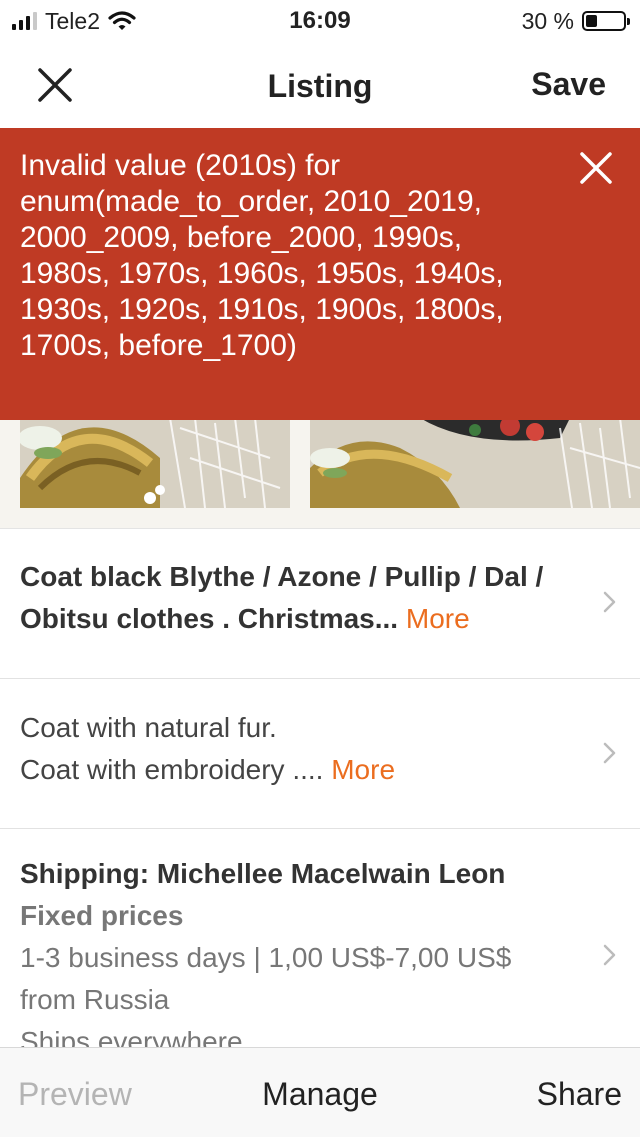 This screenshot has height=1137, width=640. What do you see at coordinates (95, 999) in the screenshot?
I see `shipping-origin: from Russia` at bounding box center [95, 999].